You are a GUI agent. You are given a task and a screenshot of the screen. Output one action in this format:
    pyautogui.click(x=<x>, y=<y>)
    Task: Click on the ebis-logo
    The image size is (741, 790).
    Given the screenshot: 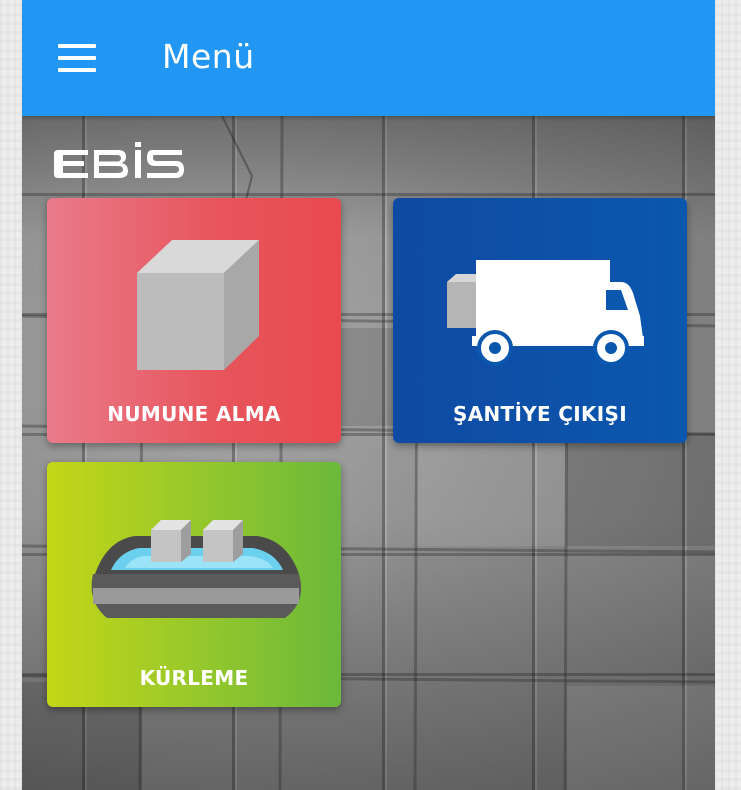 What is the action you would take?
    pyautogui.click(x=119, y=160)
    